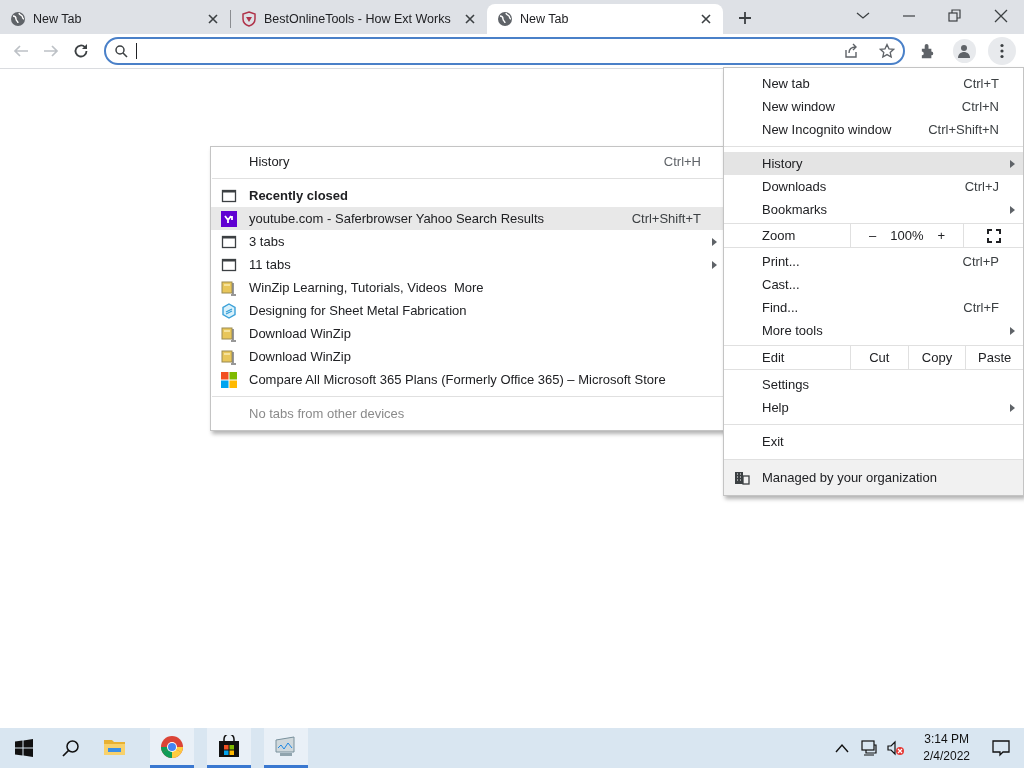  I want to click on shield-icon, so click(249, 19).